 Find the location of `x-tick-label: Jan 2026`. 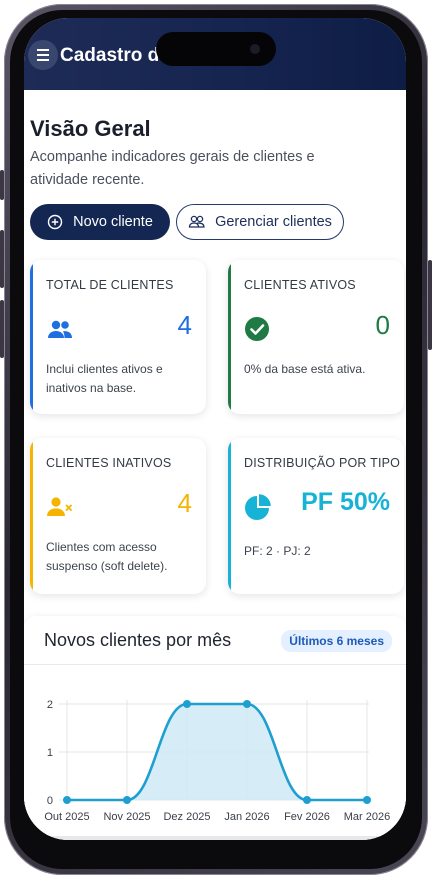

x-tick-label: Jan 2026 is located at coordinates (246, 817).